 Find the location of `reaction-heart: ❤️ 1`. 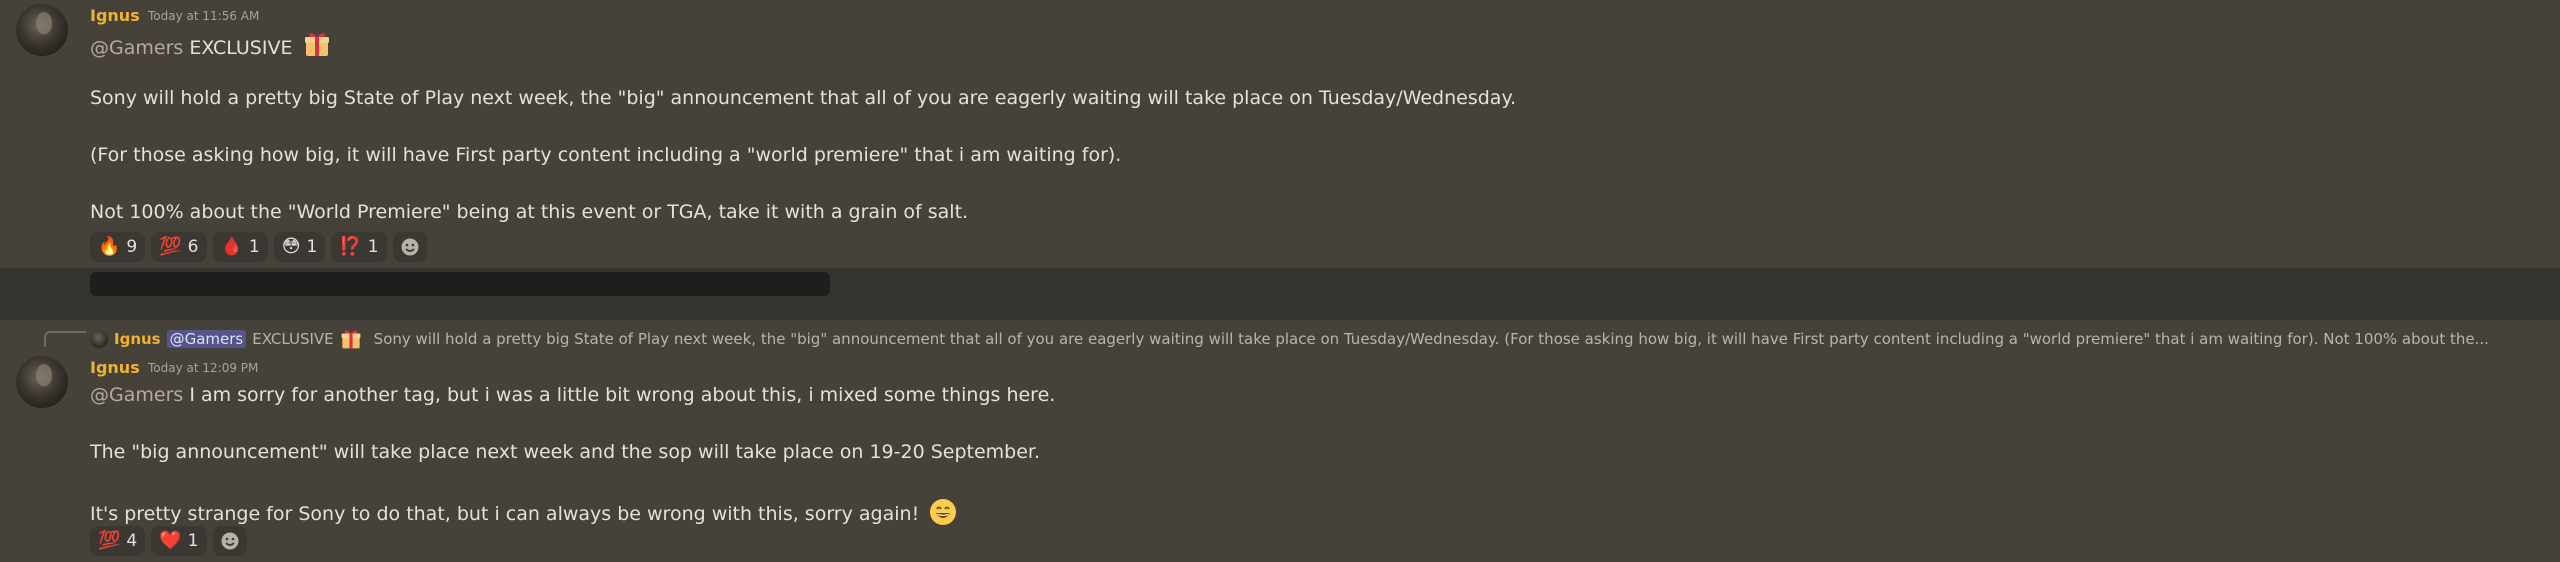

reaction-heart: ❤️ 1 is located at coordinates (179, 541).